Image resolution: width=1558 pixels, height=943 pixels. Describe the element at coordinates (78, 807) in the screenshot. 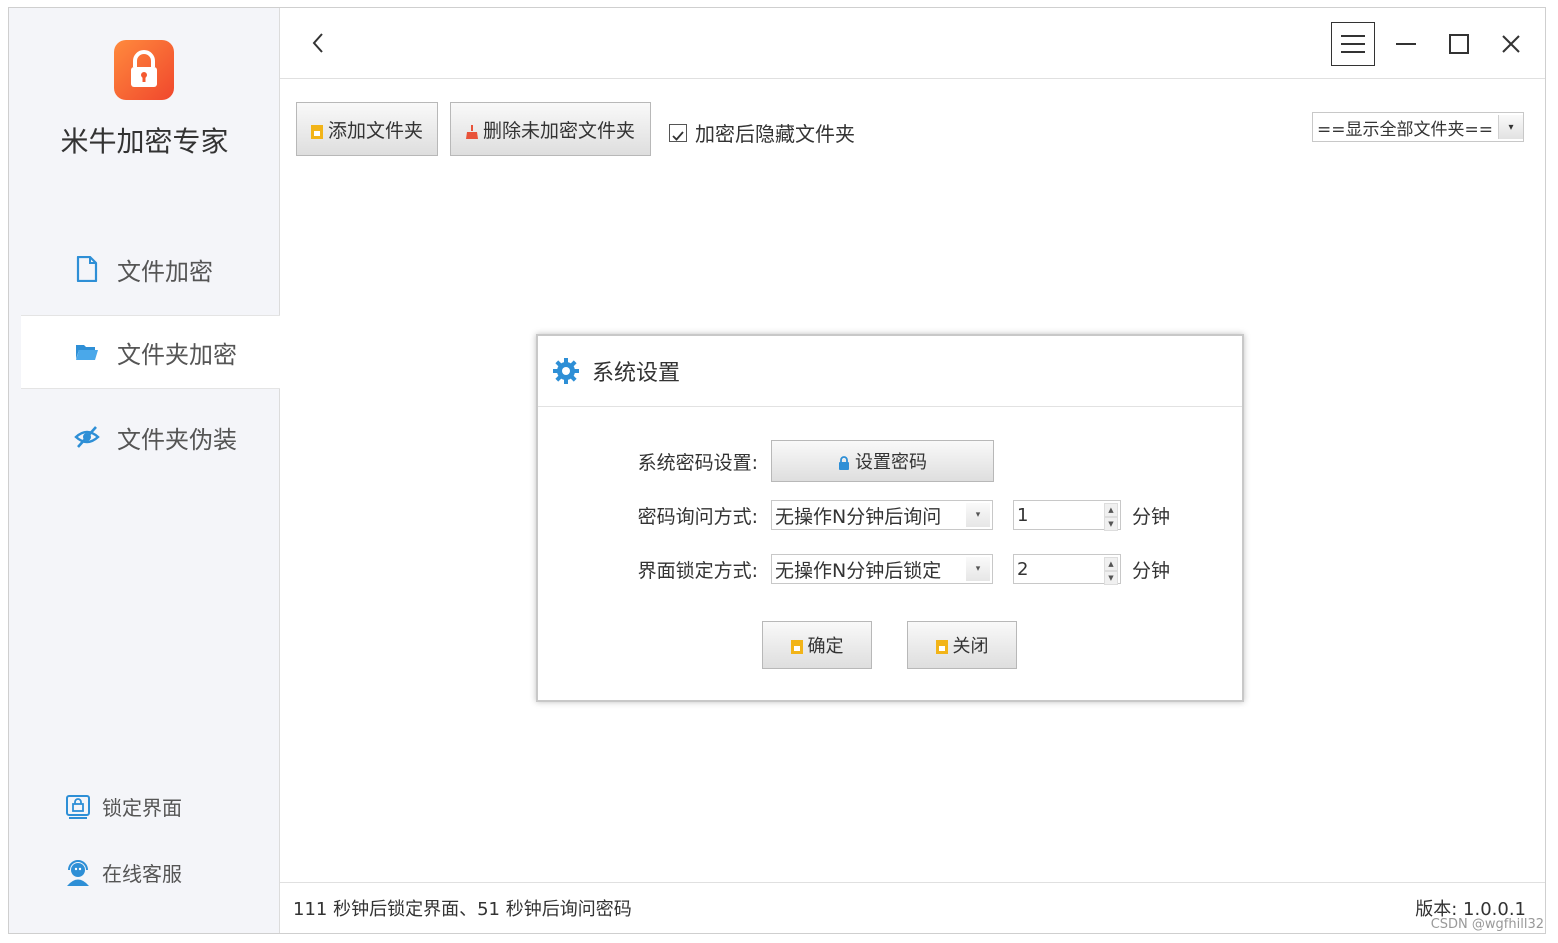

I see `lock-screen-icon` at that location.